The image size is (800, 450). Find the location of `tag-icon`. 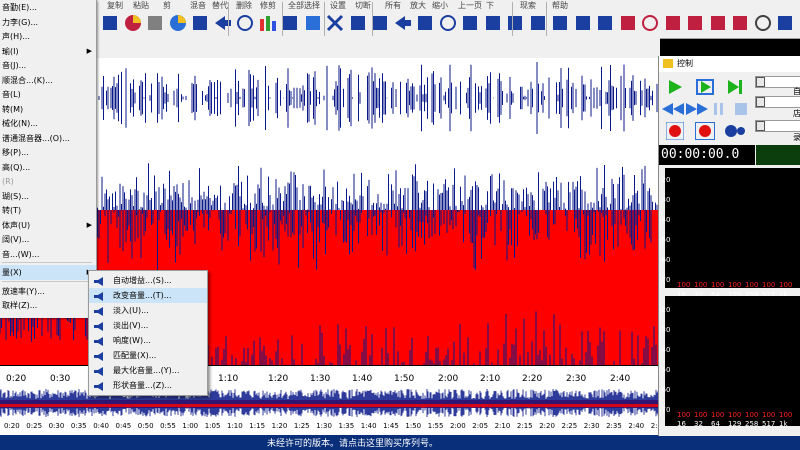

tag-icon is located at coordinates (673, 23).